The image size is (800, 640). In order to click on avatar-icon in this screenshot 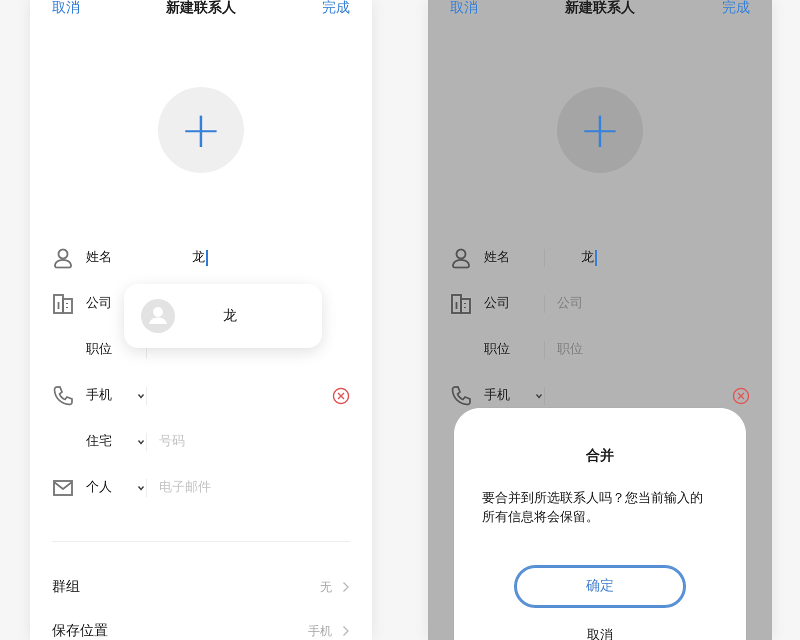, I will do `click(158, 316)`.